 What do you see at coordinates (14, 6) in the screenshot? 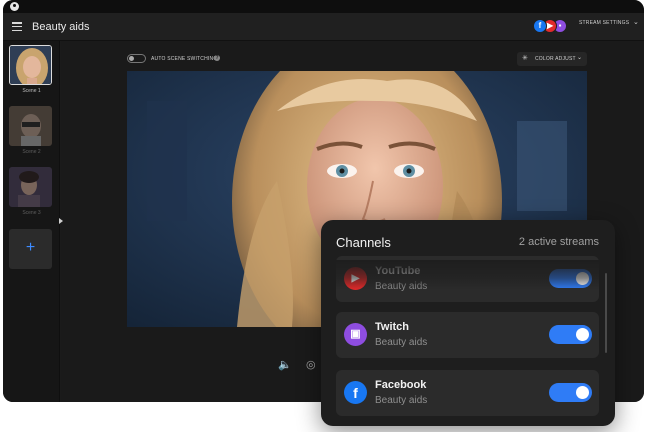
I see `app-logo-icon` at bounding box center [14, 6].